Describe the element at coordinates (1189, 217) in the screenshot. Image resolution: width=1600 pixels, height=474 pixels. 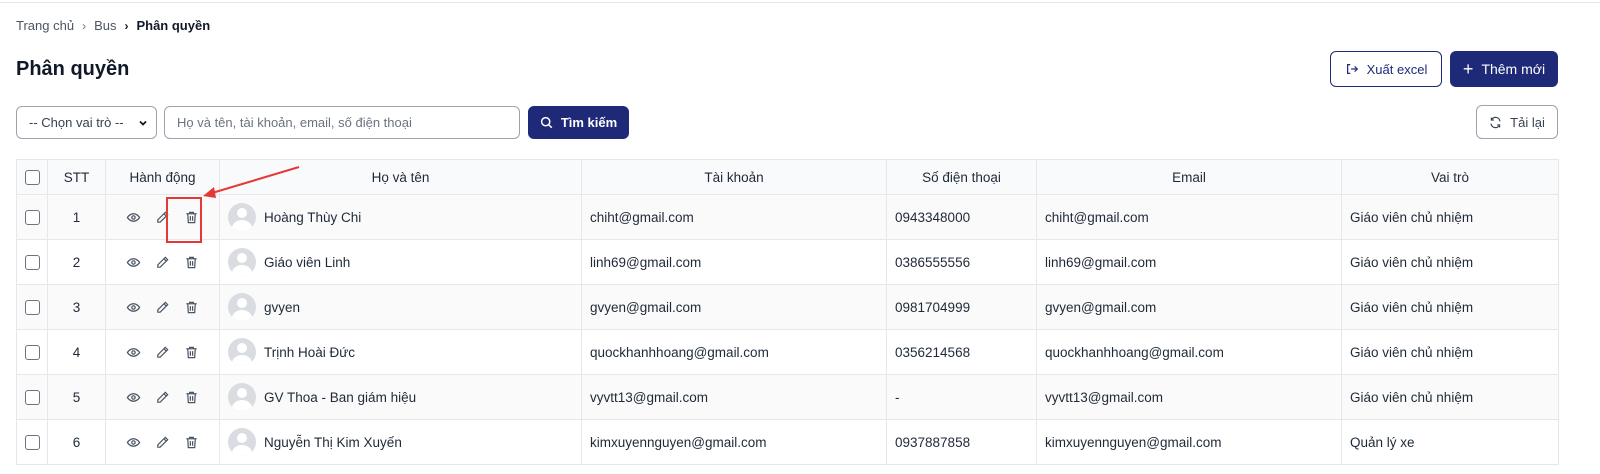
I see `row-email: chiht@gmail.com` at that location.